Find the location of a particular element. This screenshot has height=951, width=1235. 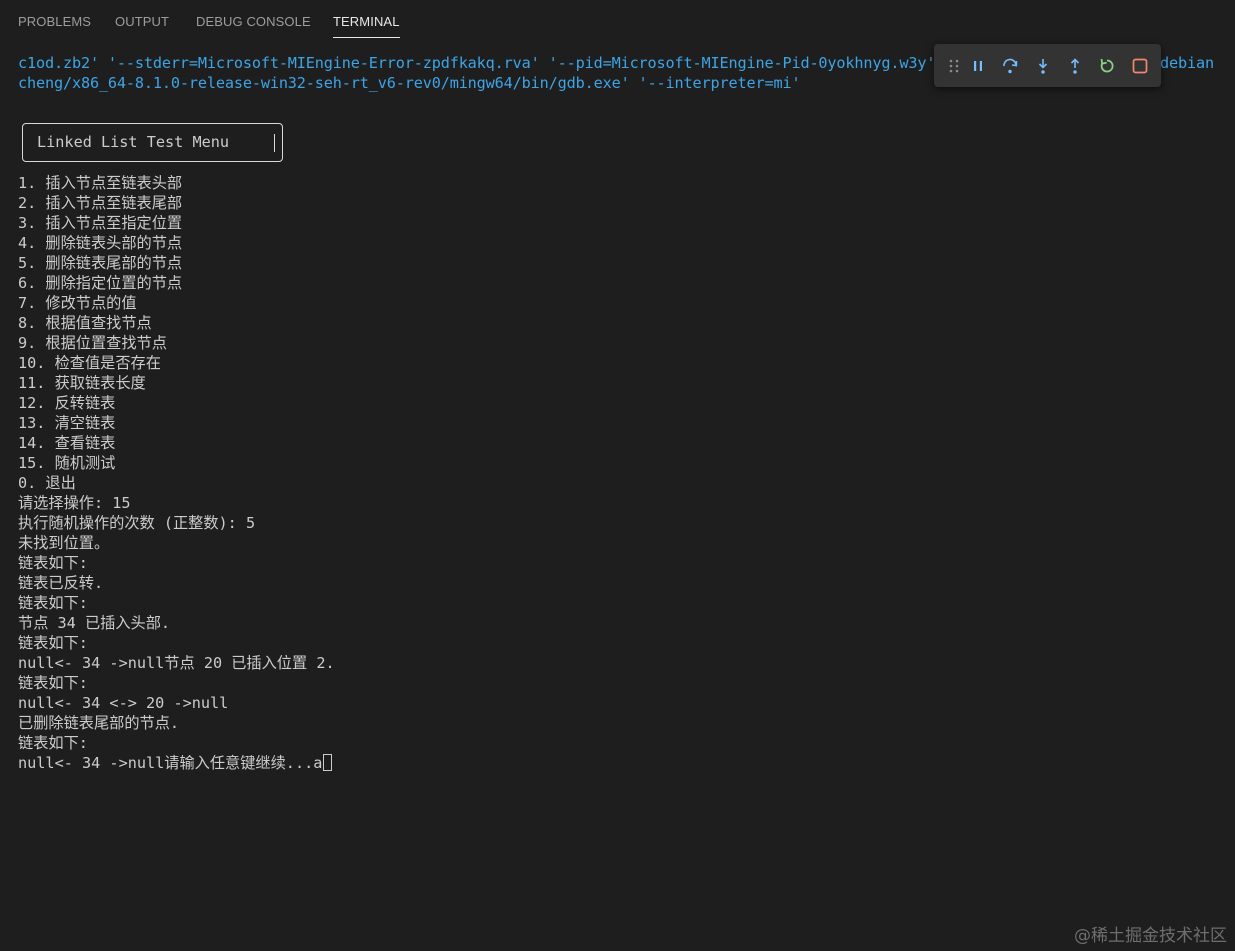

terminal-output-line: 6. 删除指定位置的节点 is located at coordinates (100, 283).